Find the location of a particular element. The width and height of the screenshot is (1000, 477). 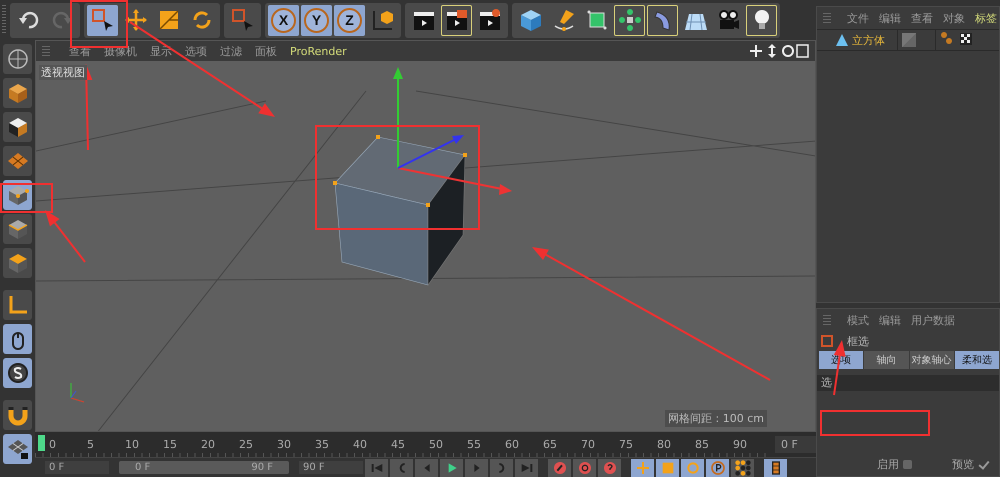

camera-icon is located at coordinates (728, 20).